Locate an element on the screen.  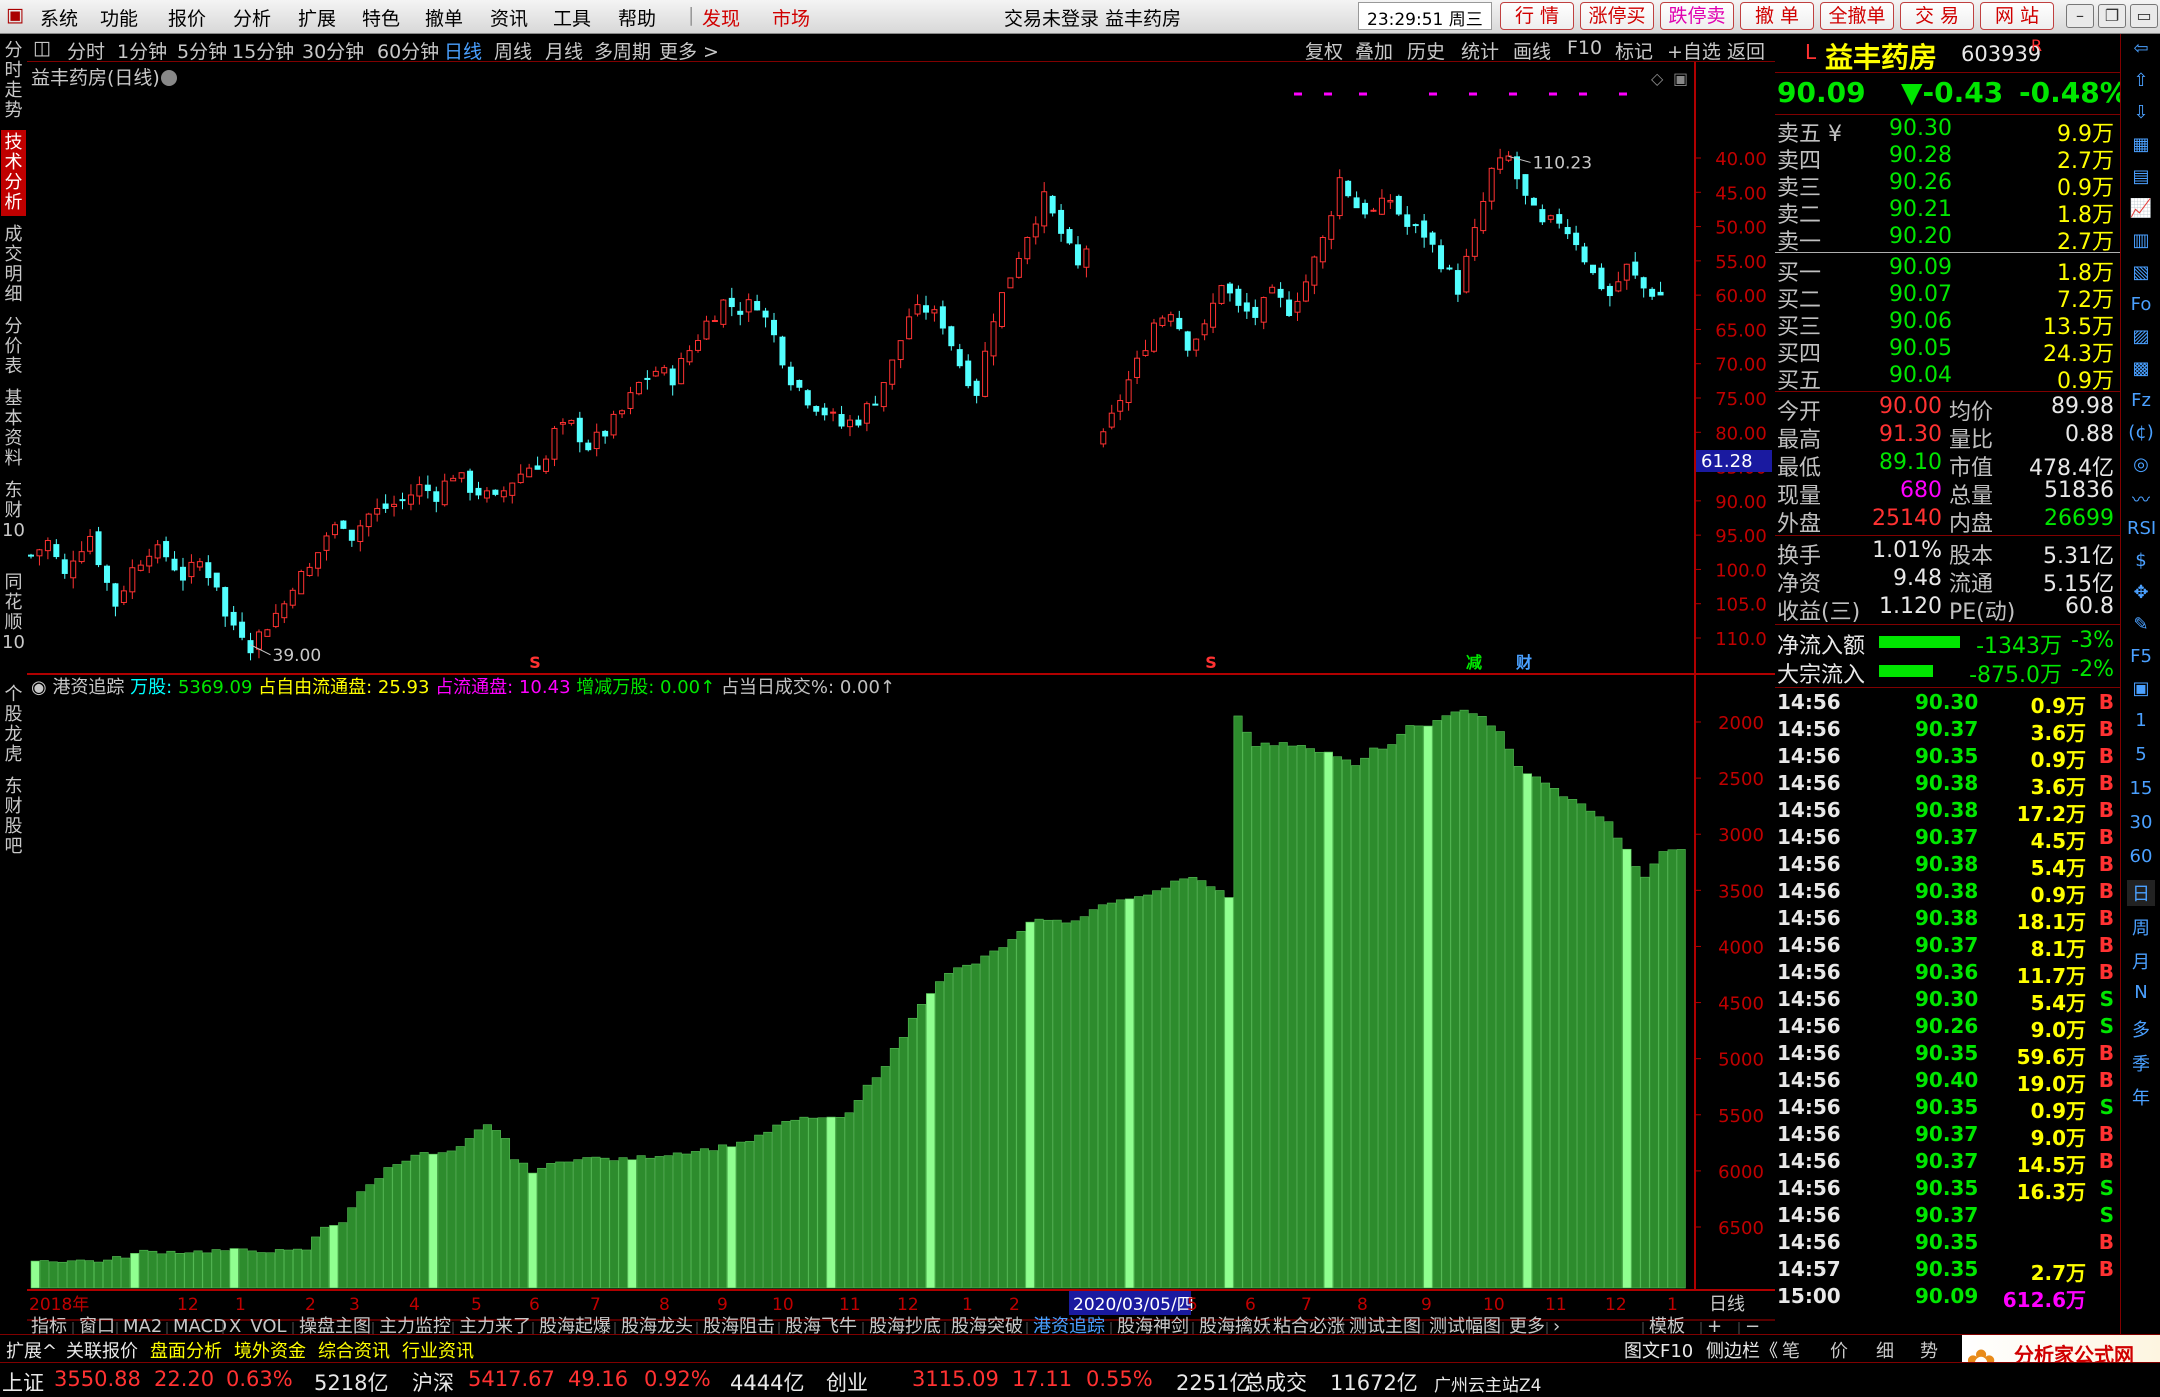
indicator-tab-16: 股海擒妖 is located at coordinates (1235, 1325).